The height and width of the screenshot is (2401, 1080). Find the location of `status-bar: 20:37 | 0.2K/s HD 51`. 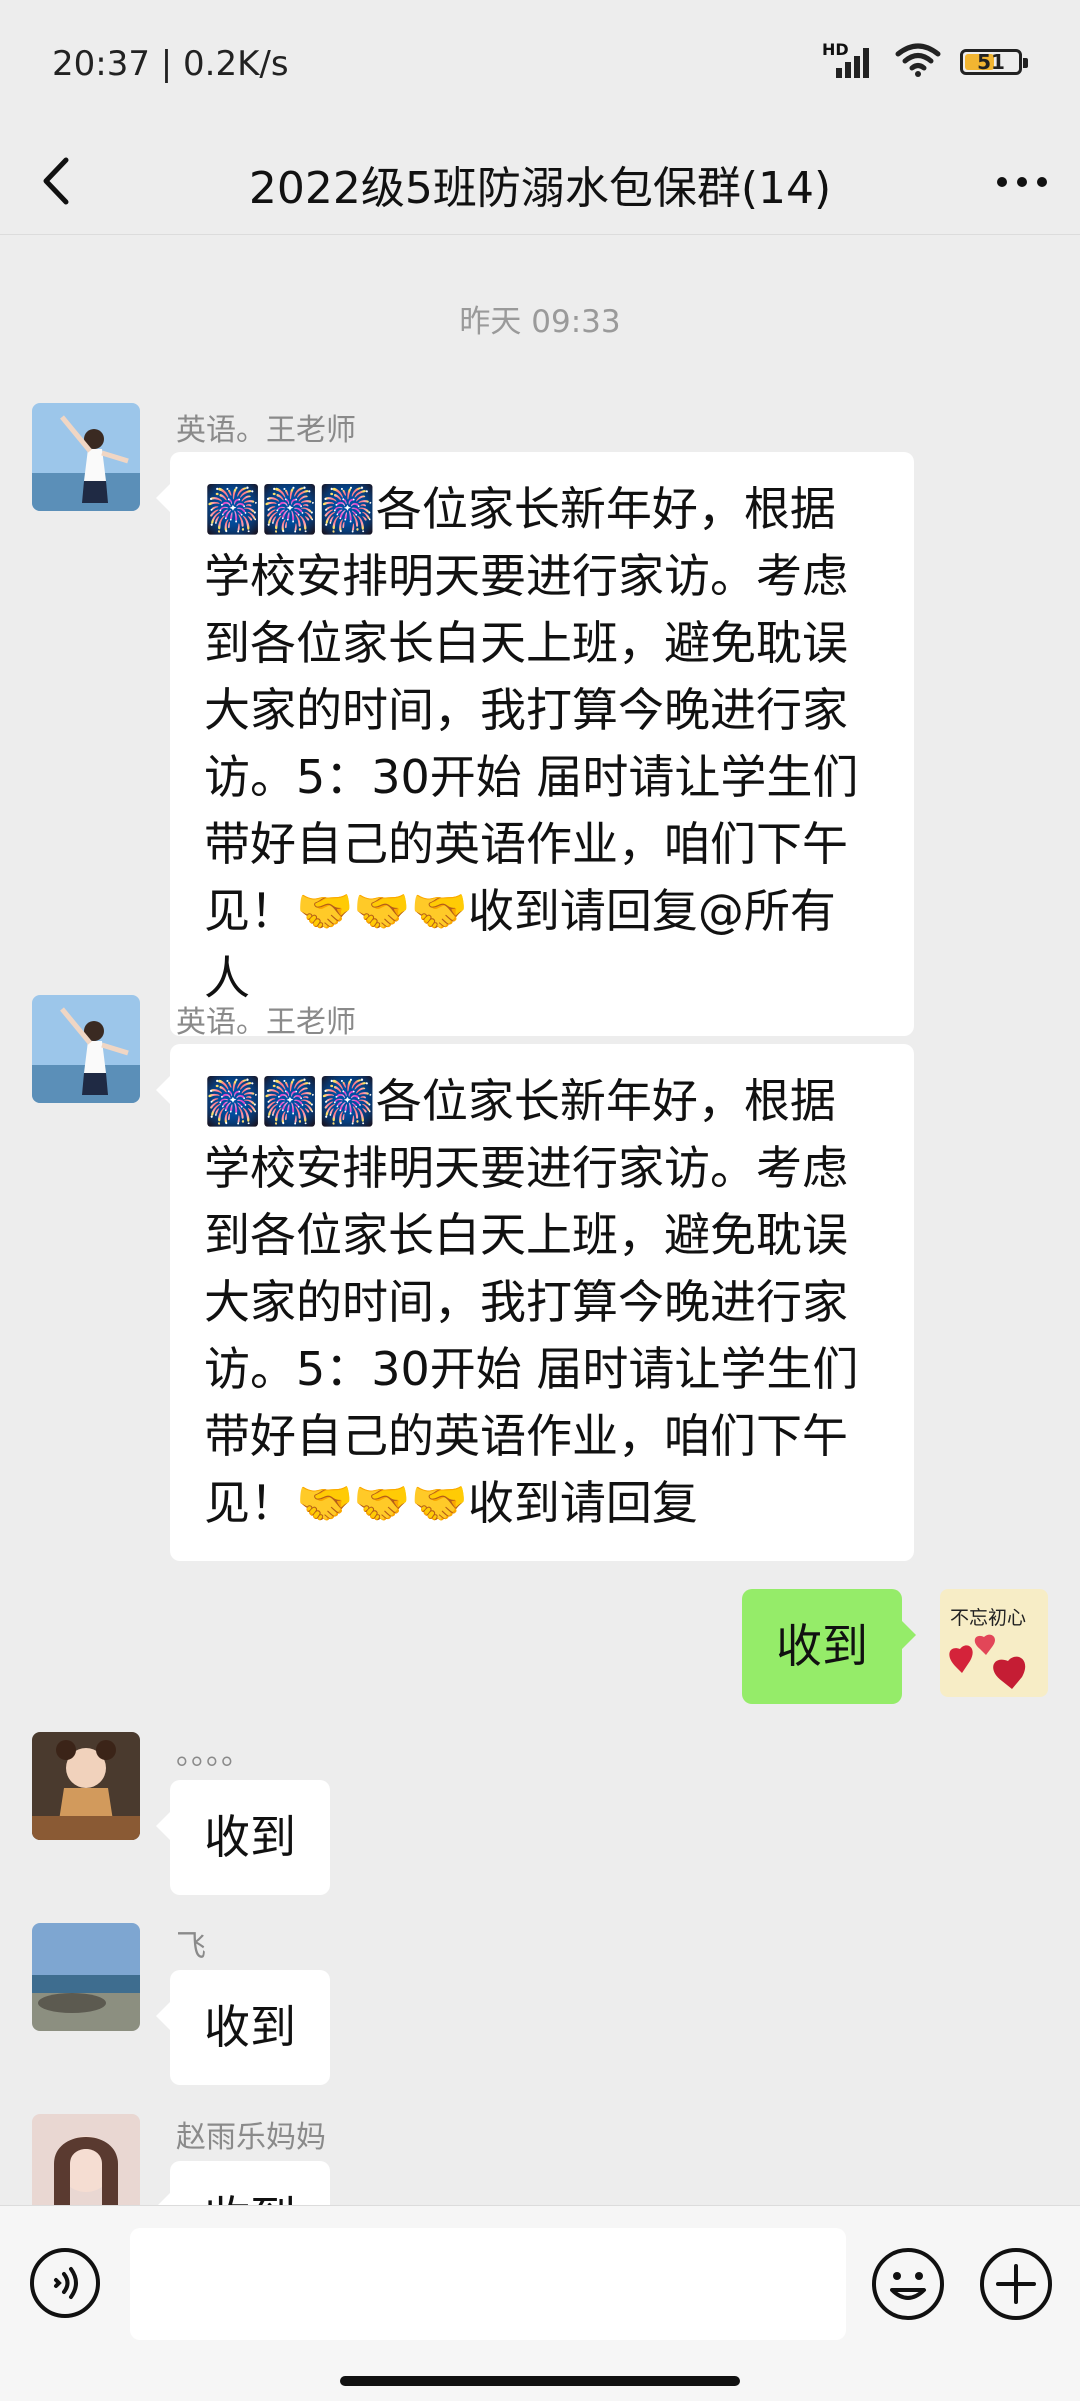

status-bar: 20:37 | 0.2K/s HD 51 is located at coordinates (540, 65).